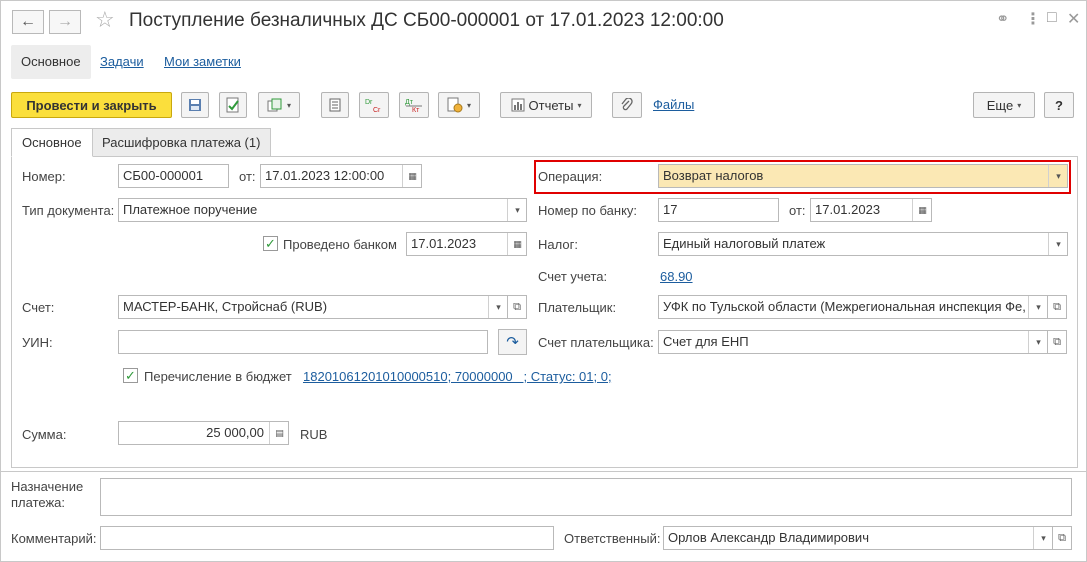 This screenshot has height=562, width=1087. Describe the element at coordinates (1073, 19) in the screenshot. I see `close-icon: ✕` at that location.